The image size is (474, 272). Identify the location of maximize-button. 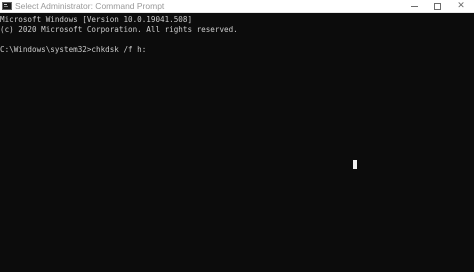
(438, 6).